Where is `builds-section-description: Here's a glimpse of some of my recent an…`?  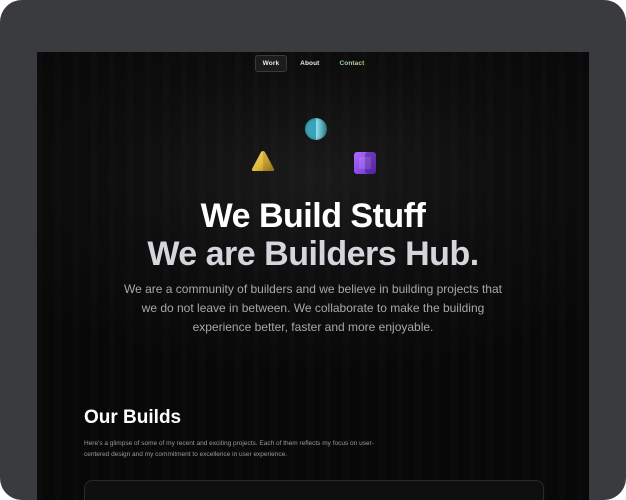
builds-section-description: Here's a glimpse of some of my recent an… is located at coordinates (229, 449).